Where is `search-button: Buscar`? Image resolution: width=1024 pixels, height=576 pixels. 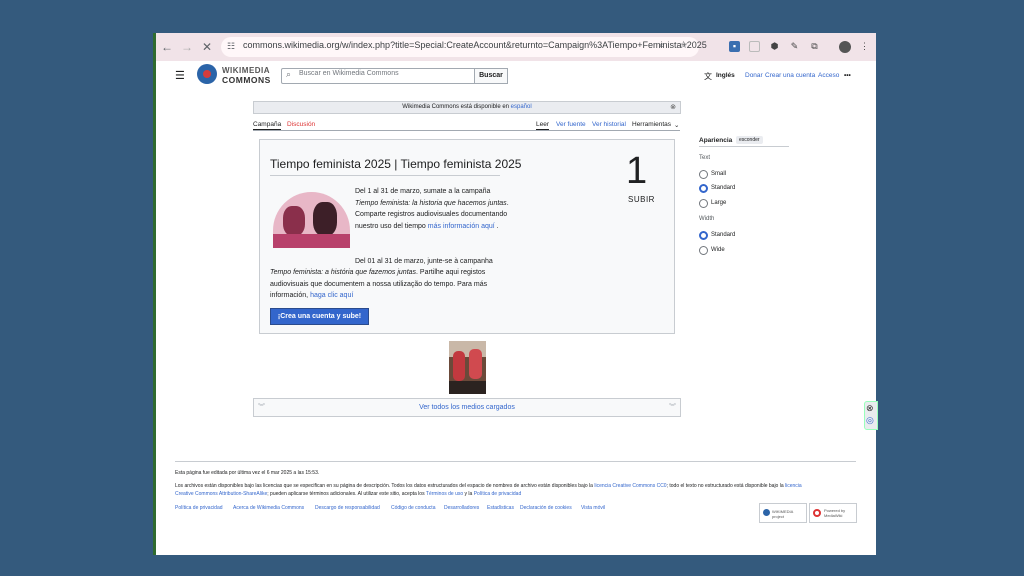 search-button: Buscar is located at coordinates (491, 76).